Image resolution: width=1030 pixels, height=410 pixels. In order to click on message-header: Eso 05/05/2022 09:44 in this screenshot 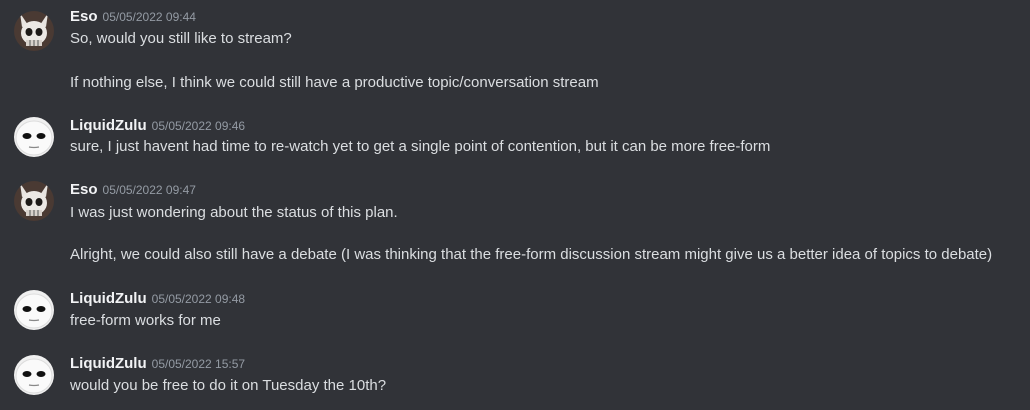, I will do `click(133, 18)`.